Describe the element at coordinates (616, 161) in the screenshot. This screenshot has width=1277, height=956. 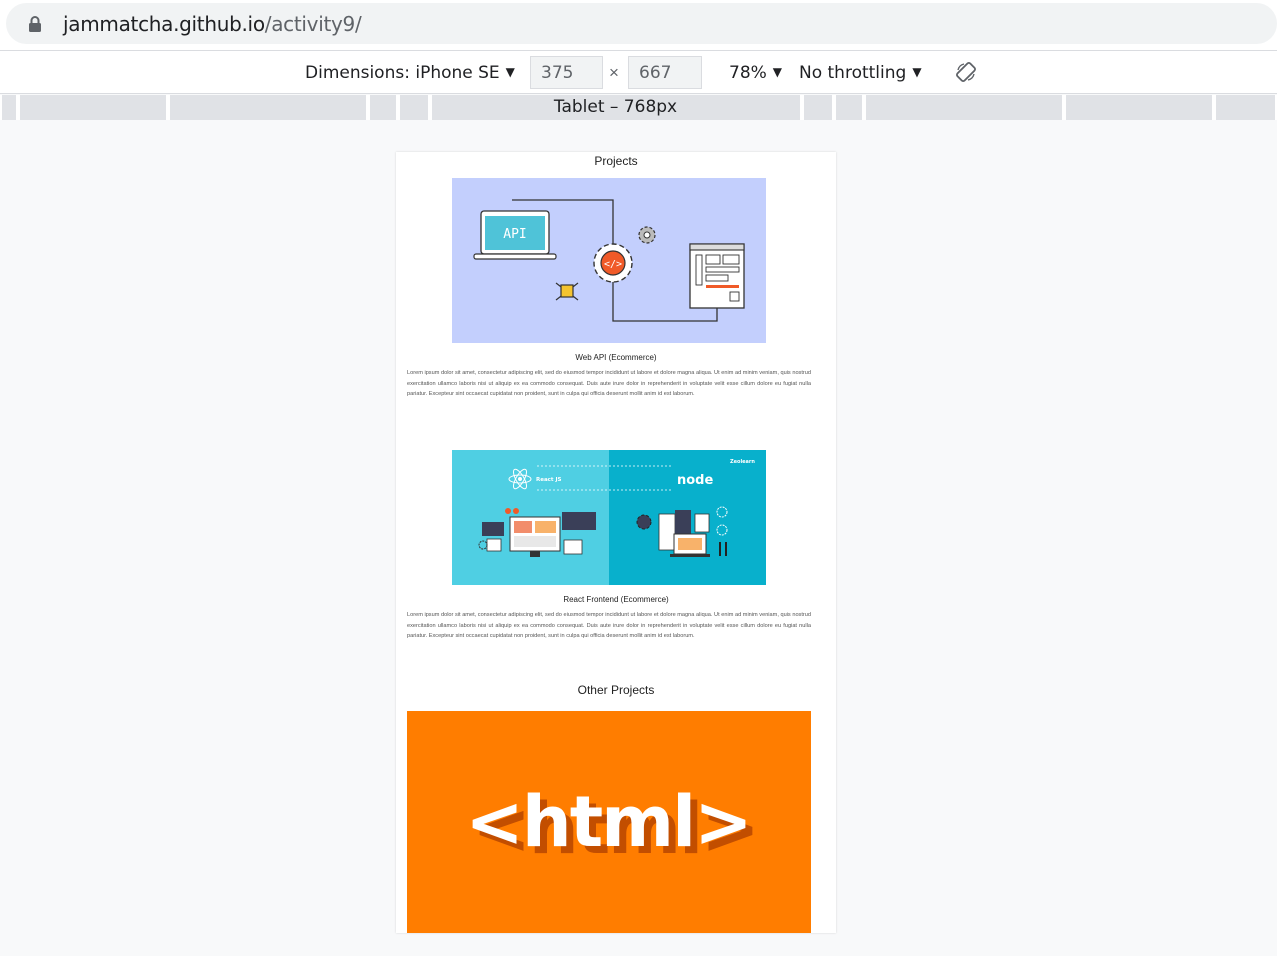
I see `projects-heading: Projects` at that location.